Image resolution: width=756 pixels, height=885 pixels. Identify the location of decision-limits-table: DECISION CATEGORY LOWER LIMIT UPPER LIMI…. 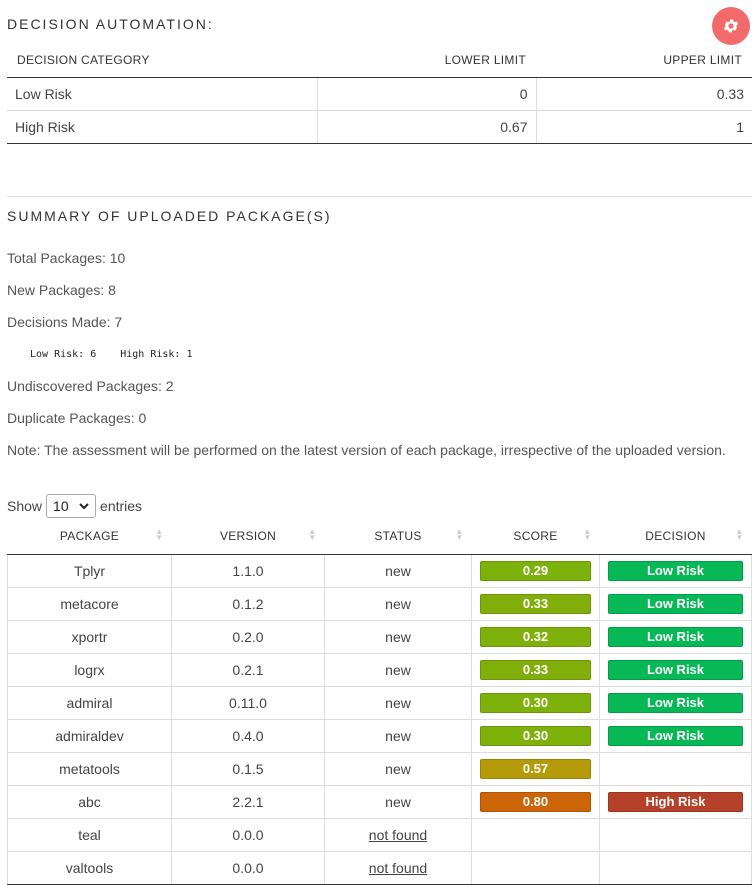
(379, 93).